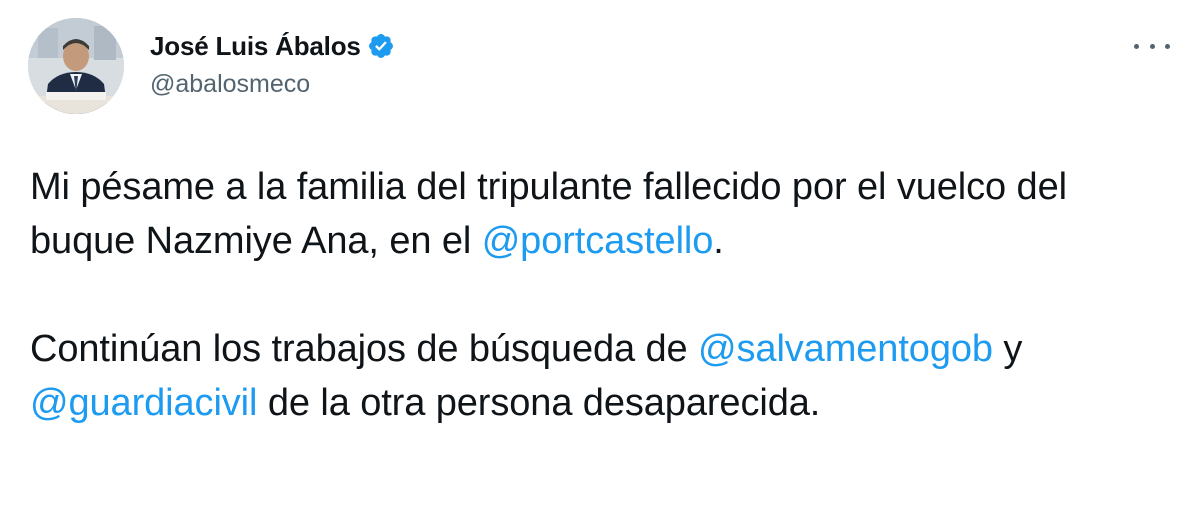  Describe the element at coordinates (1007, 349) in the screenshot. I see `tweet-text-segment: y` at that location.